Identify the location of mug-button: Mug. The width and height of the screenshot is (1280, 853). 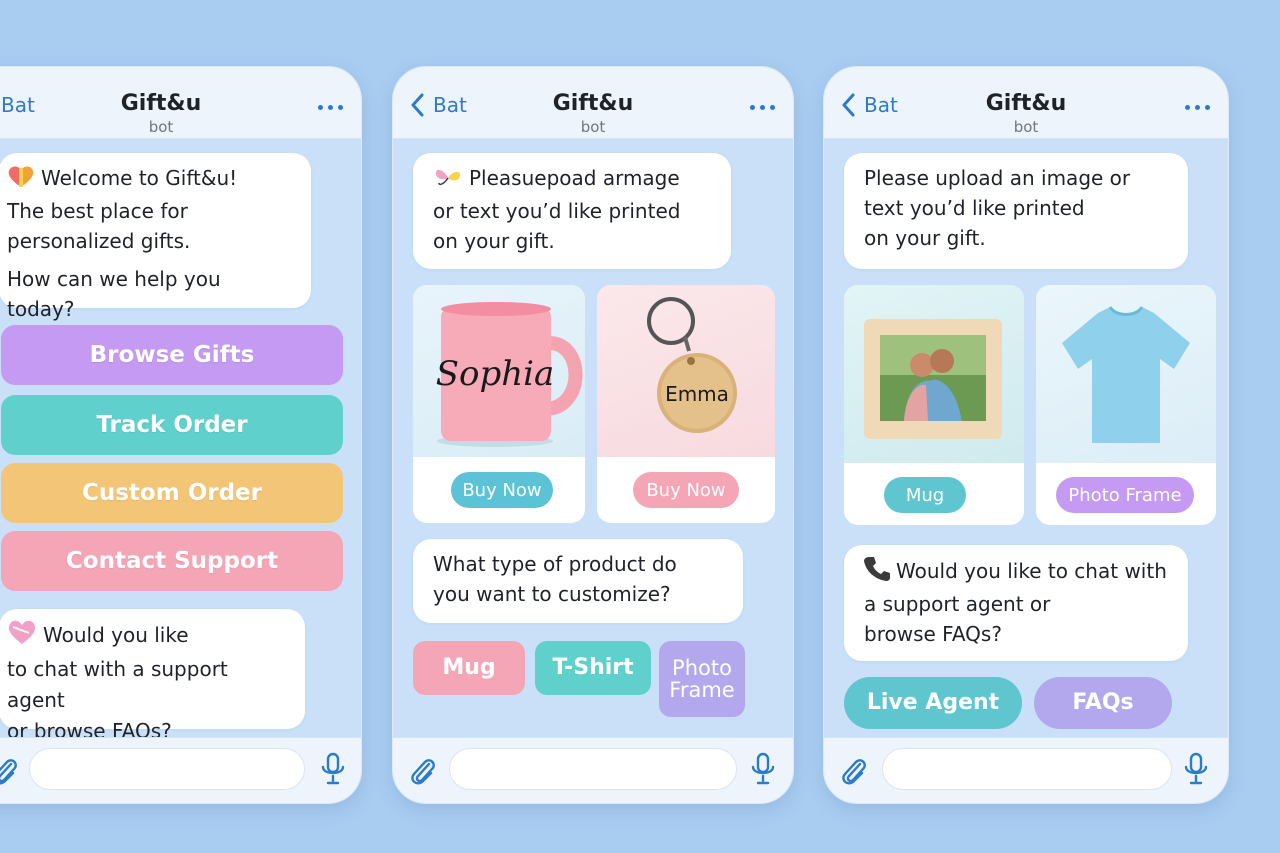
(925, 495).